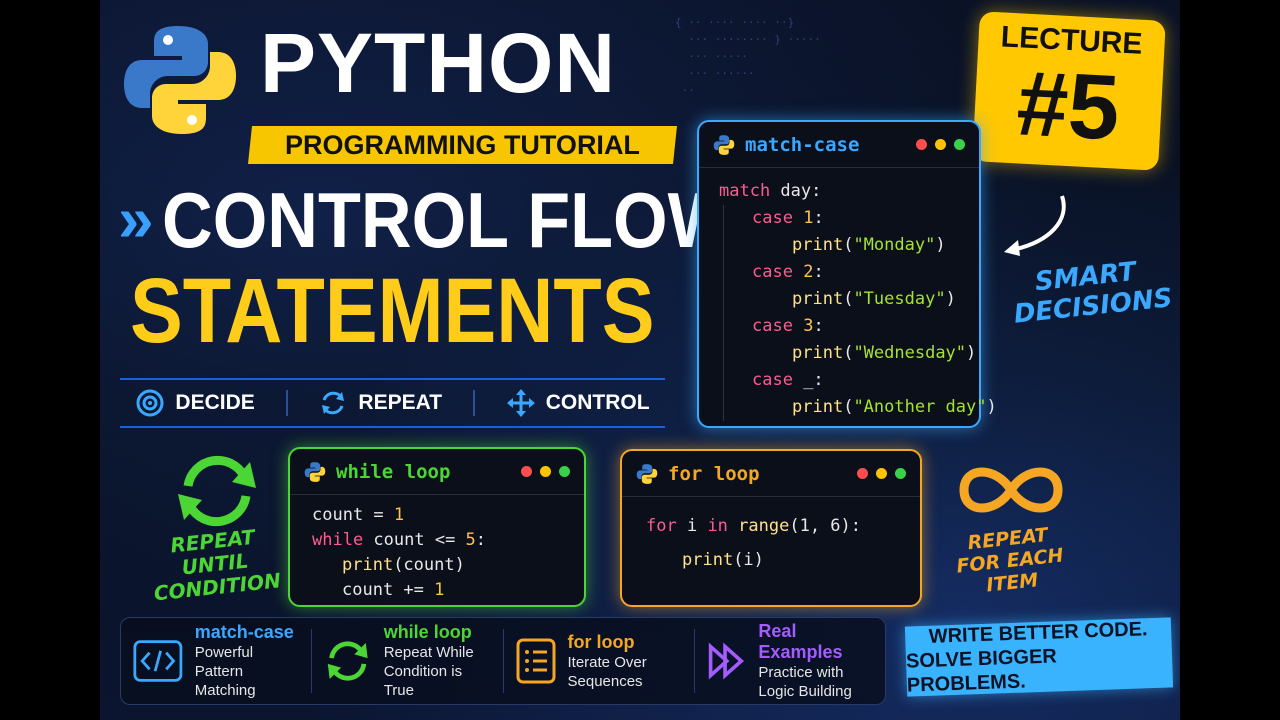  What do you see at coordinates (601, 641) in the screenshot?
I see `feature-title: for loop` at bounding box center [601, 641].